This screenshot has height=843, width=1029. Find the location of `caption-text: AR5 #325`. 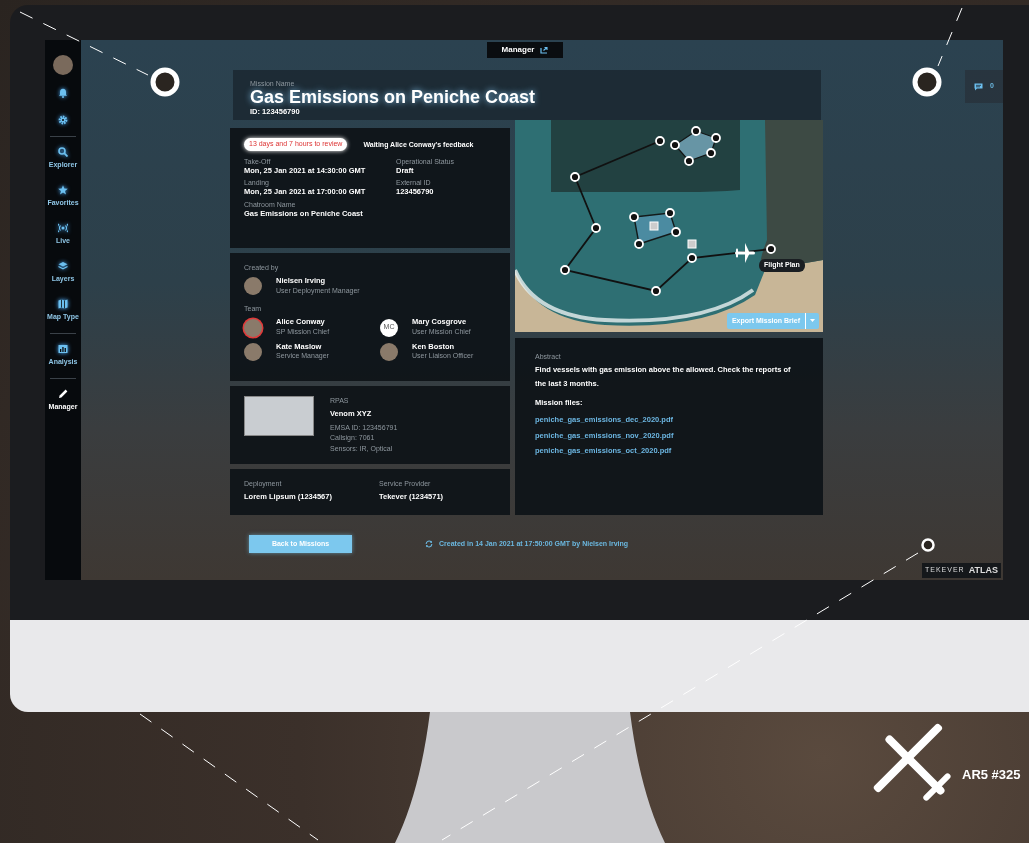

caption-text: AR5 #325 is located at coordinates (991, 775).